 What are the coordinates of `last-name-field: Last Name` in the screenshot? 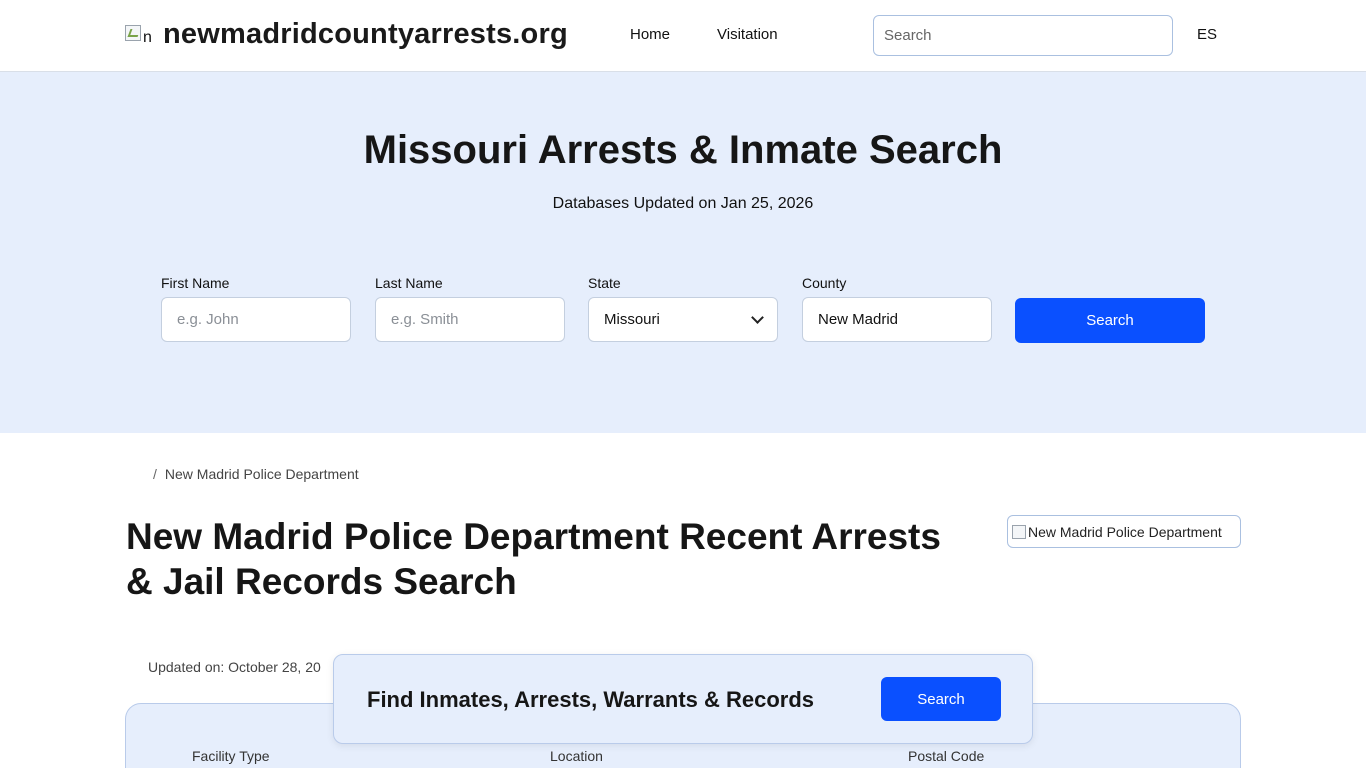 It's located at (470, 308).